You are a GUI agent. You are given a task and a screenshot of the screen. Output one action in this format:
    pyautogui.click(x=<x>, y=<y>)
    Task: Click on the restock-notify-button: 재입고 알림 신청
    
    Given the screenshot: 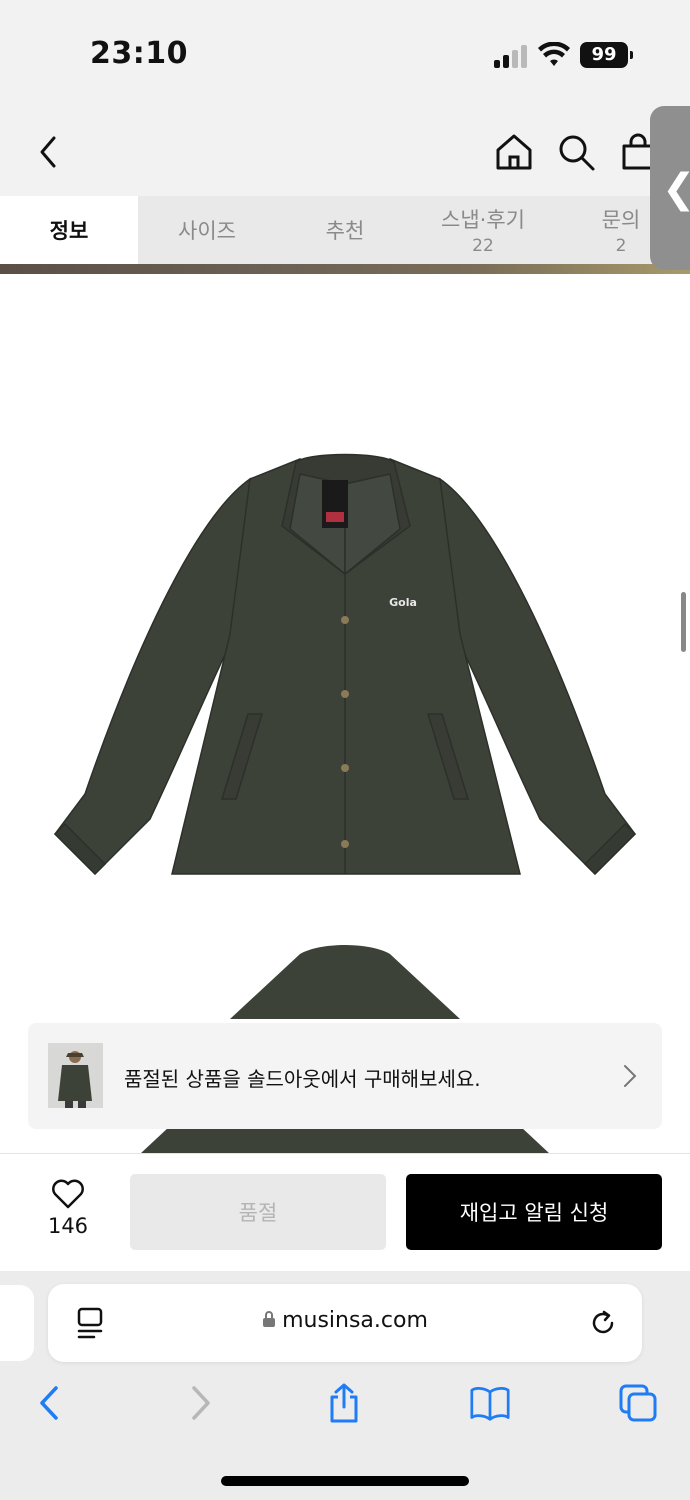 What is the action you would take?
    pyautogui.click(x=534, y=1212)
    